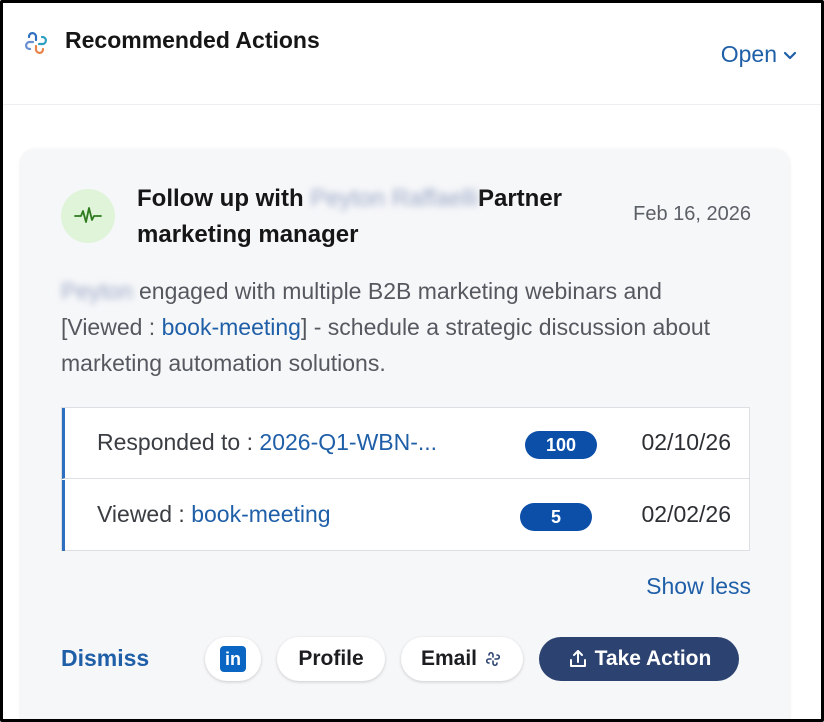 The height and width of the screenshot is (722, 824). Describe the element at coordinates (405, 515) in the screenshot. I see `event-row: Viewed : book-meeting 5 02/02/26` at that location.